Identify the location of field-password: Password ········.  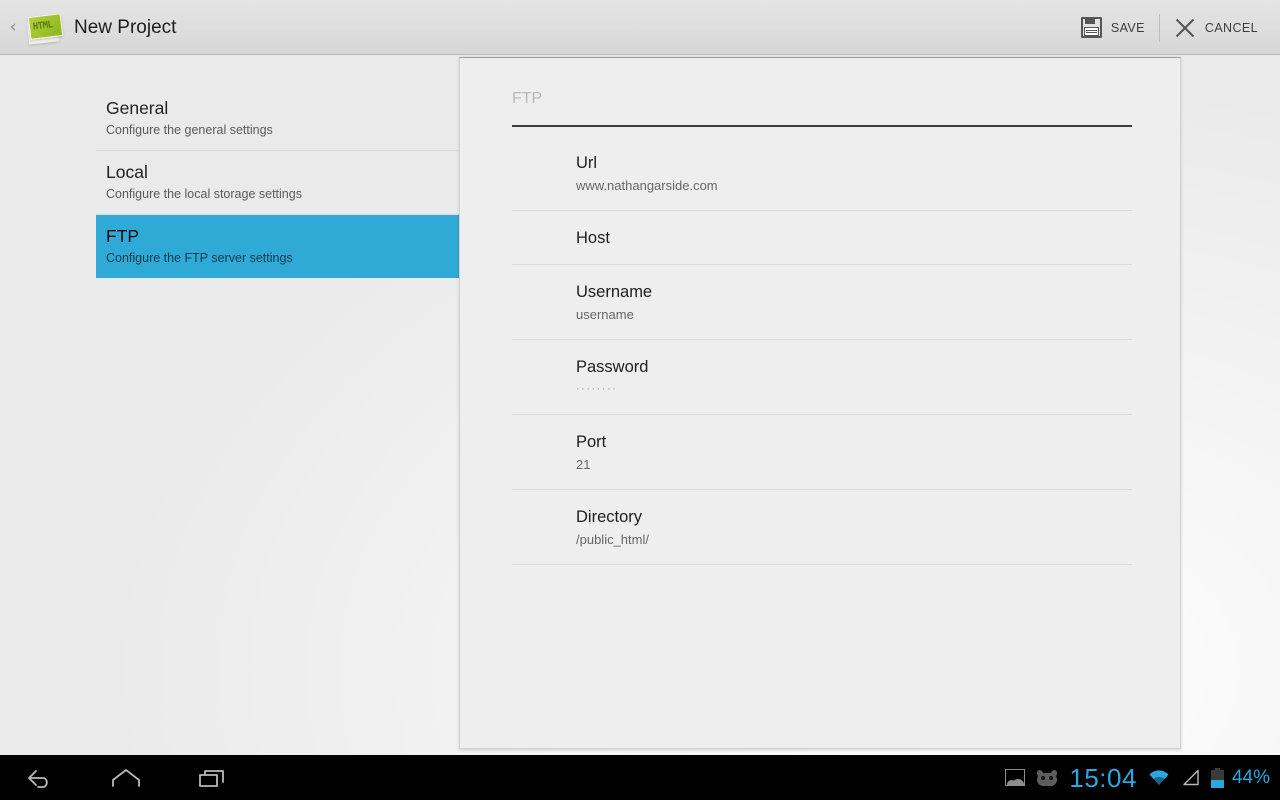
(822, 377).